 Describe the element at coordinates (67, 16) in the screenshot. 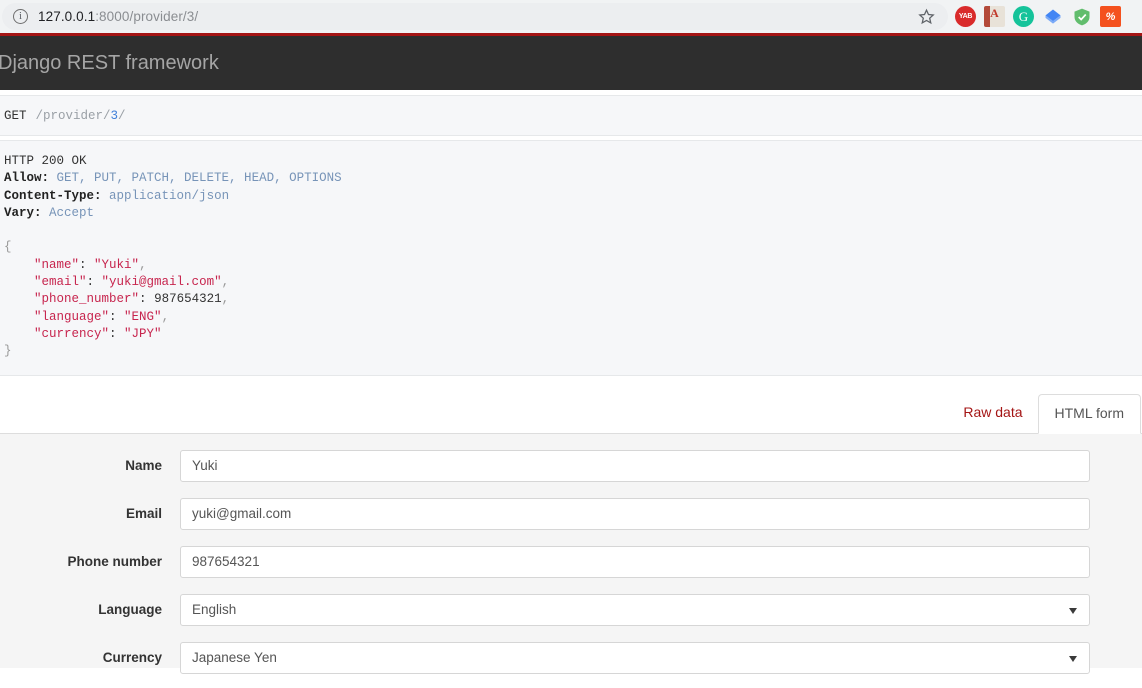

I see `url-host: 127.0.0.1` at that location.